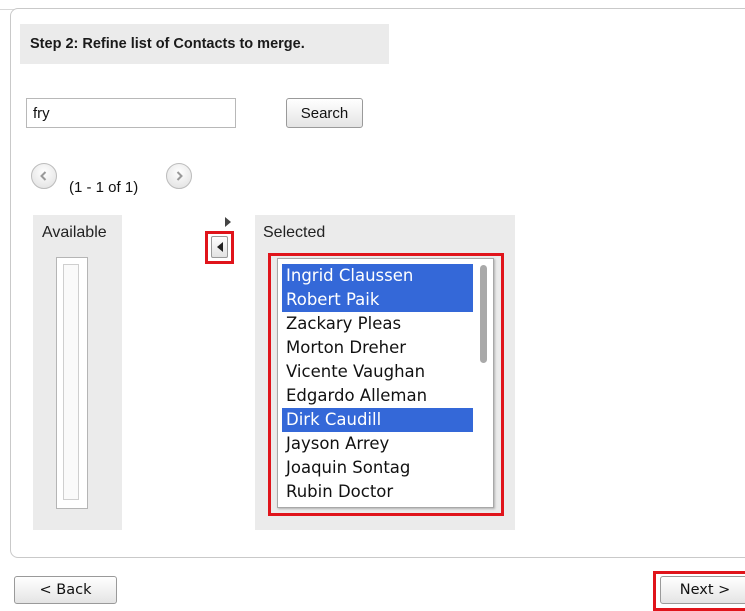  Describe the element at coordinates (377, 372) in the screenshot. I see `list-item: Vicente Vaughan` at that location.